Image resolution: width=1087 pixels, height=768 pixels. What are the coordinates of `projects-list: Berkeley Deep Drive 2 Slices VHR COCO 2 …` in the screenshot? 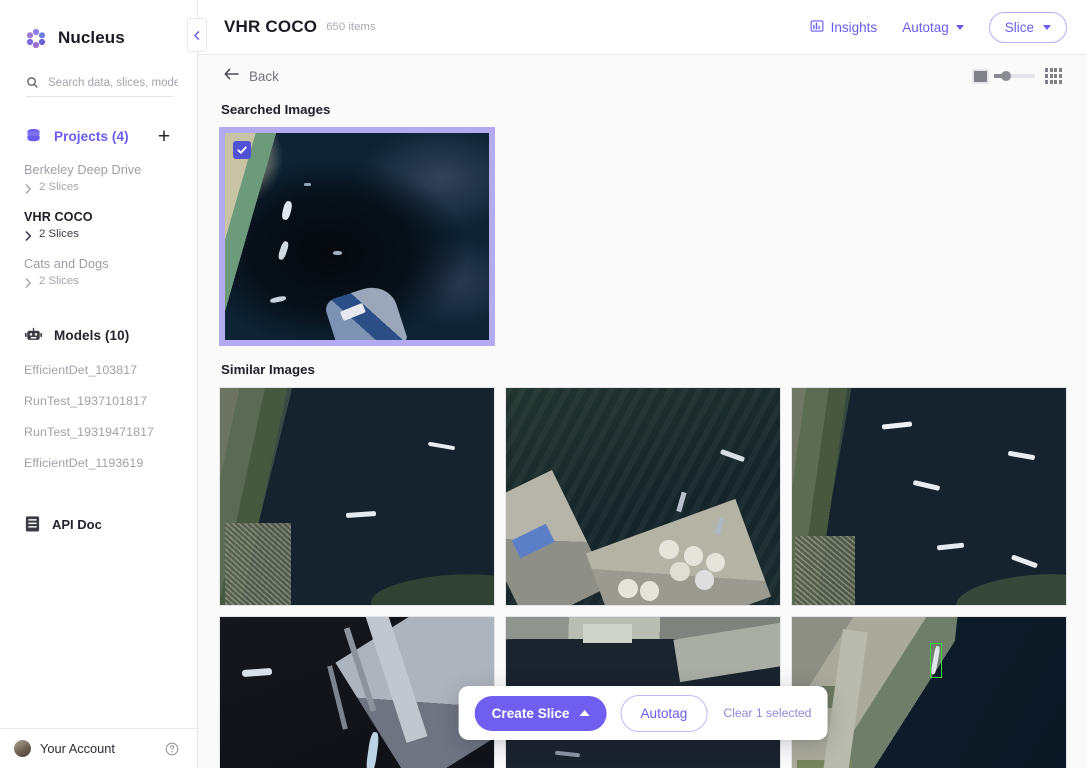 It's located at (98, 233).